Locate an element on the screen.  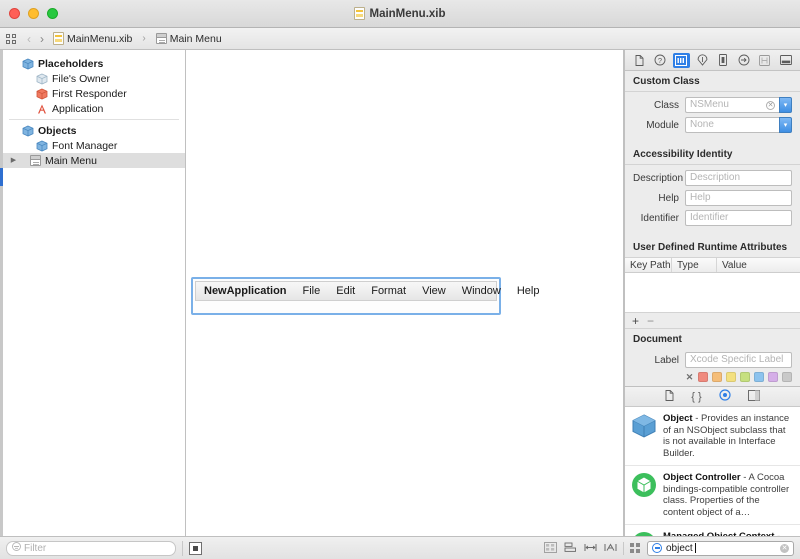
module-input: None is located at coordinates (732, 125).